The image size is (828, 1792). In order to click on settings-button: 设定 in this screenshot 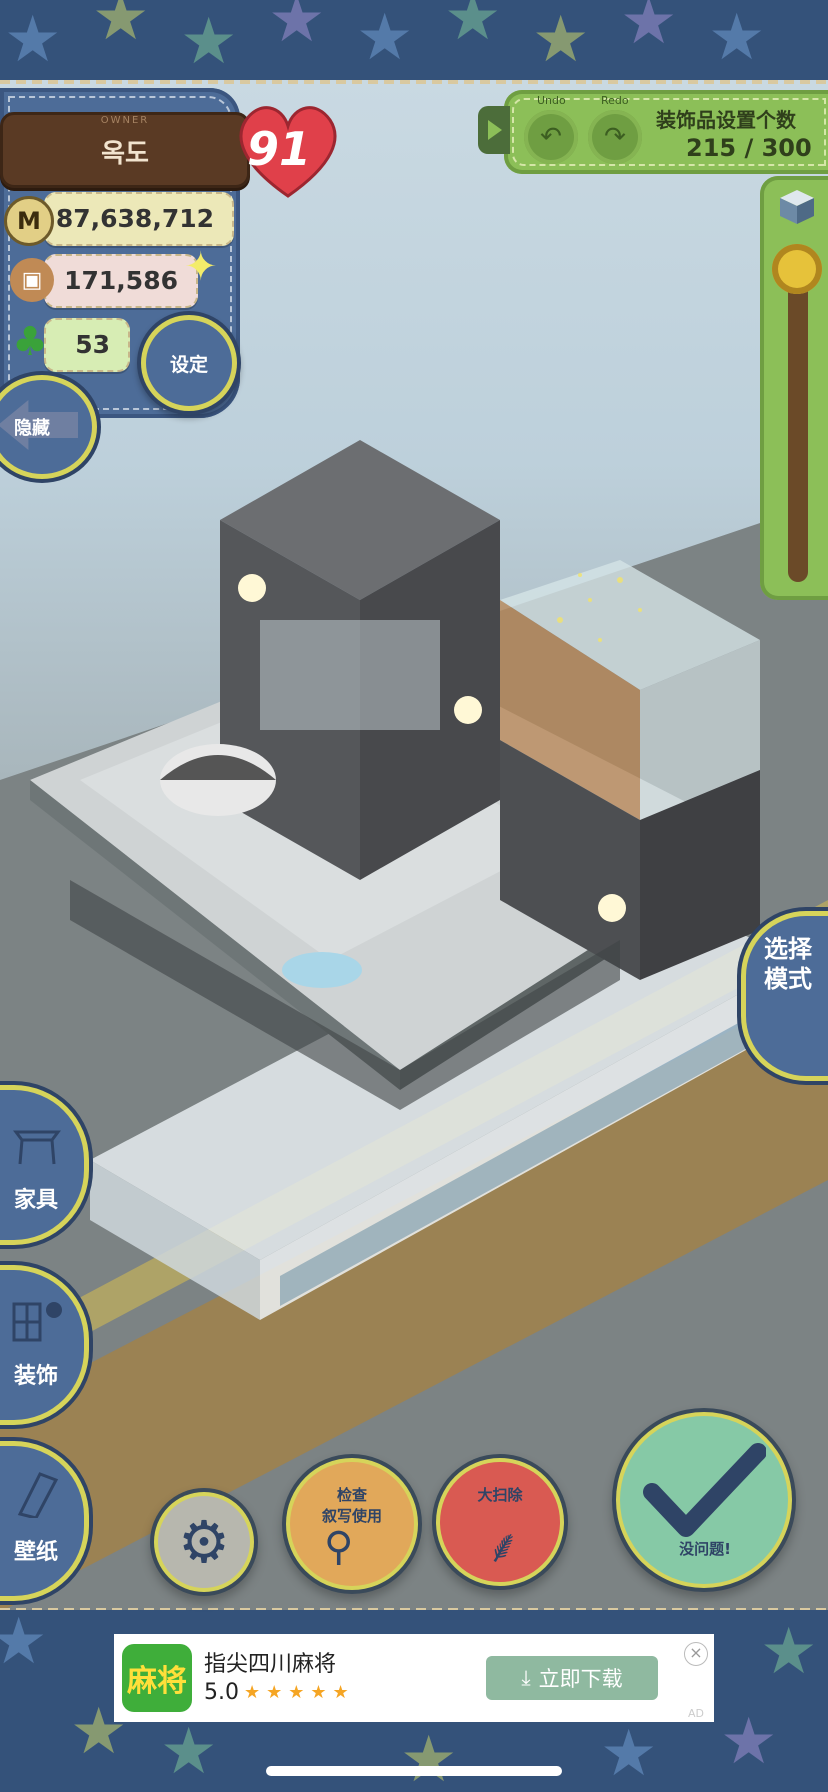, I will do `click(189, 363)`.